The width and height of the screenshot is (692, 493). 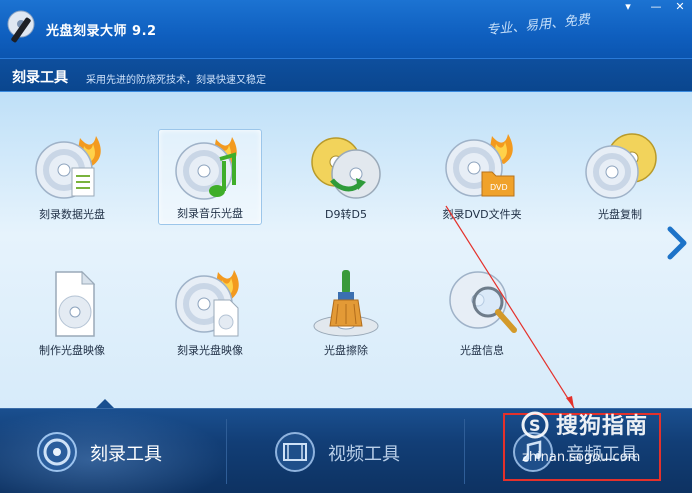 What do you see at coordinates (40, 78) in the screenshot?
I see `section-title: 刻录工具` at bounding box center [40, 78].